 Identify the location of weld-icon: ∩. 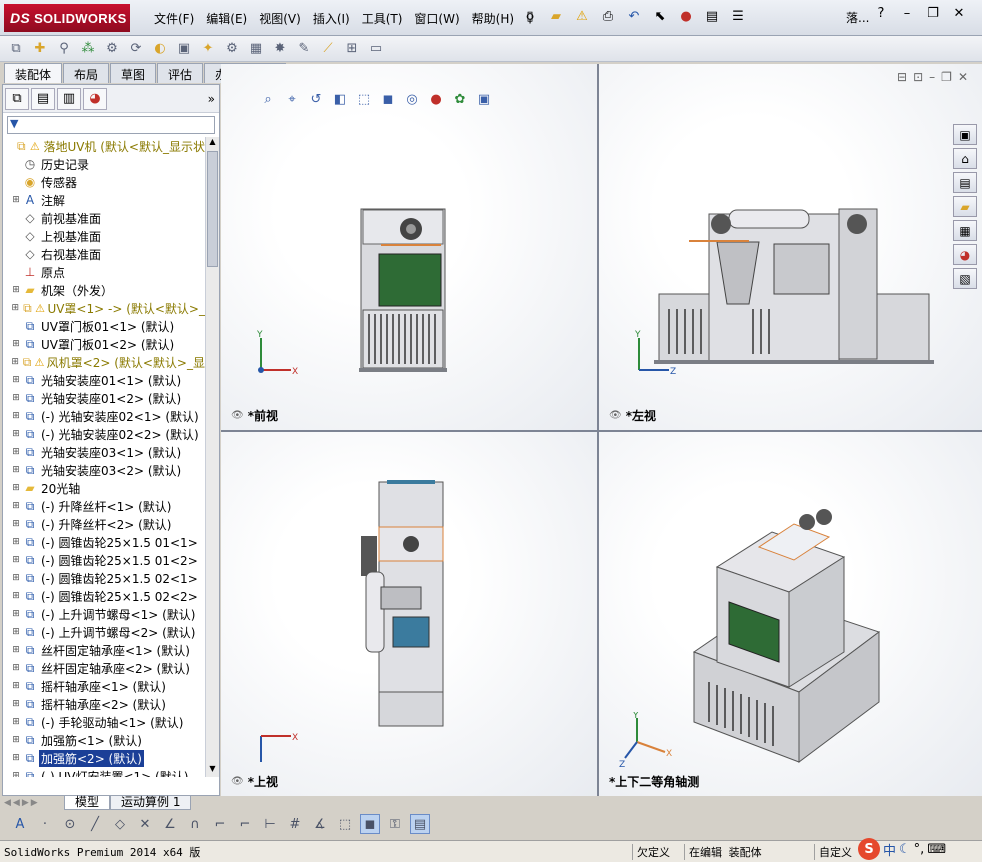
(195, 824).